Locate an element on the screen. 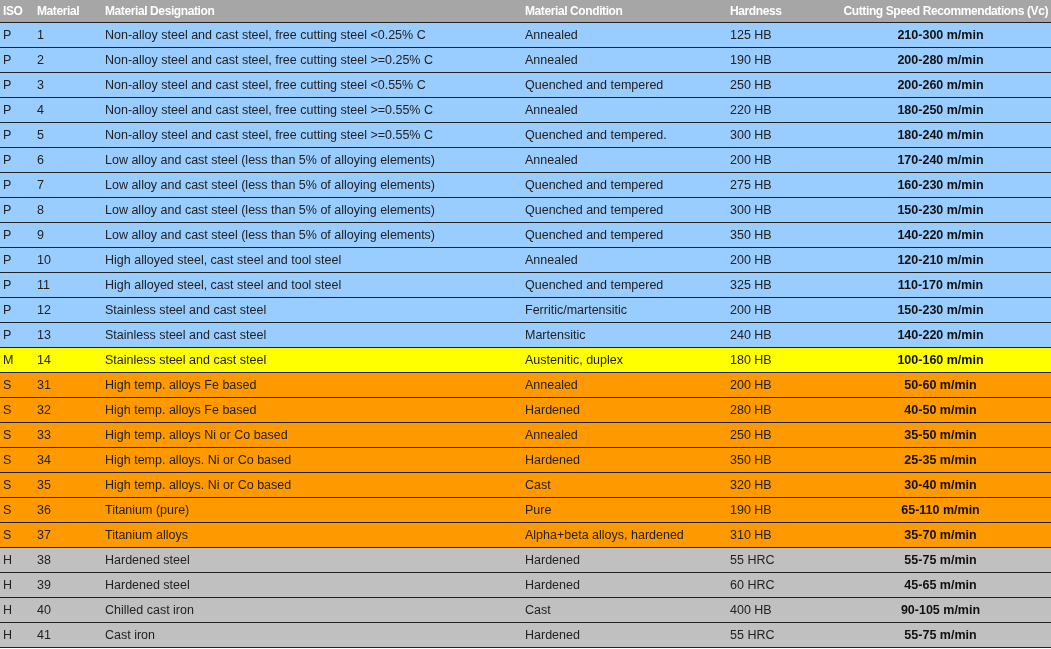 This screenshot has height=649, width=1051. column-header: ISO is located at coordinates (13, 10).